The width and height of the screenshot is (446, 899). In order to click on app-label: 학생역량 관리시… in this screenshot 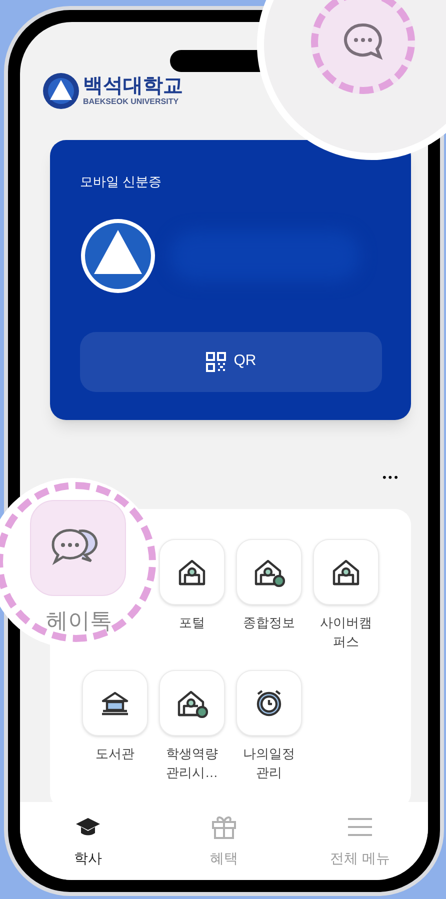, I will do `click(192, 763)`.